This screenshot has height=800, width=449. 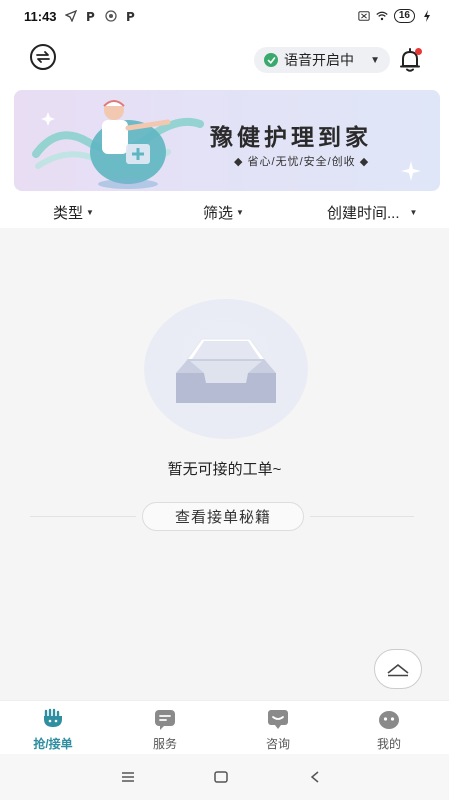 What do you see at coordinates (70, 16) in the screenshot?
I see `location-arrow-icon` at bounding box center [70, 16].